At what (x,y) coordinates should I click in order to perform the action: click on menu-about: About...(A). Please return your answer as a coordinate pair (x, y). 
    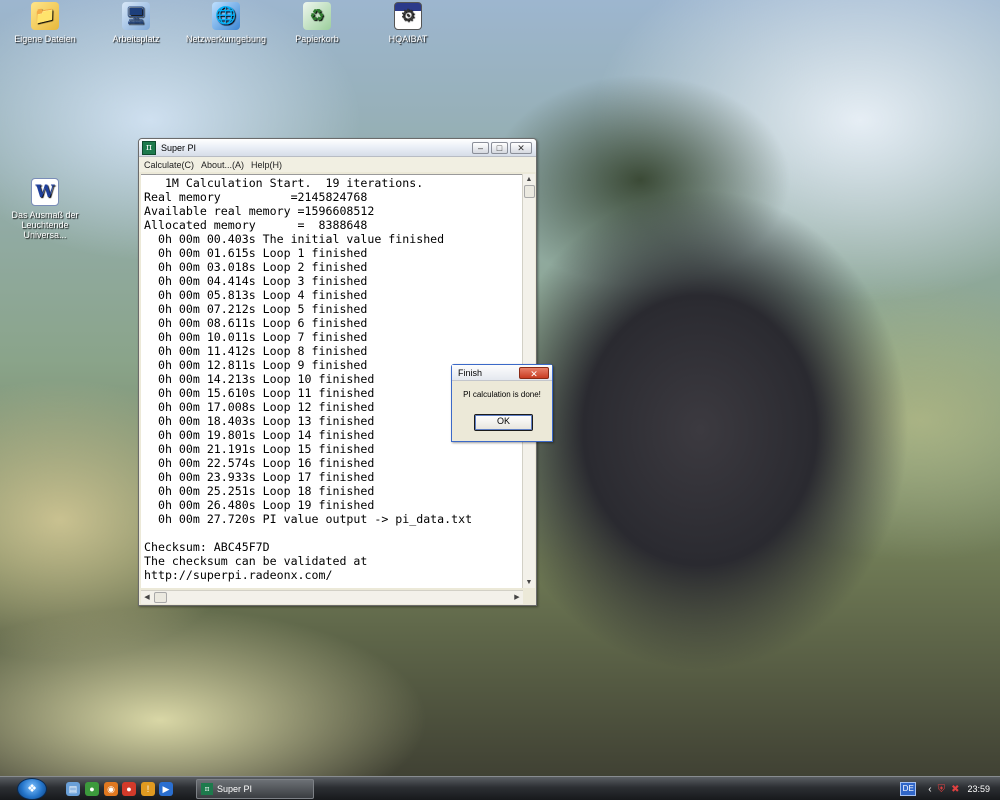
    Looking at the image, I should click on (222, 165).